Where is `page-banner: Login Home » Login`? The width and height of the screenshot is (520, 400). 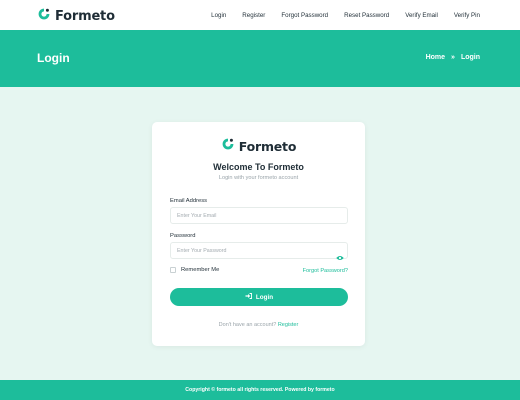 page-banner: Login Home » Login is located at coordinates (260, 58).